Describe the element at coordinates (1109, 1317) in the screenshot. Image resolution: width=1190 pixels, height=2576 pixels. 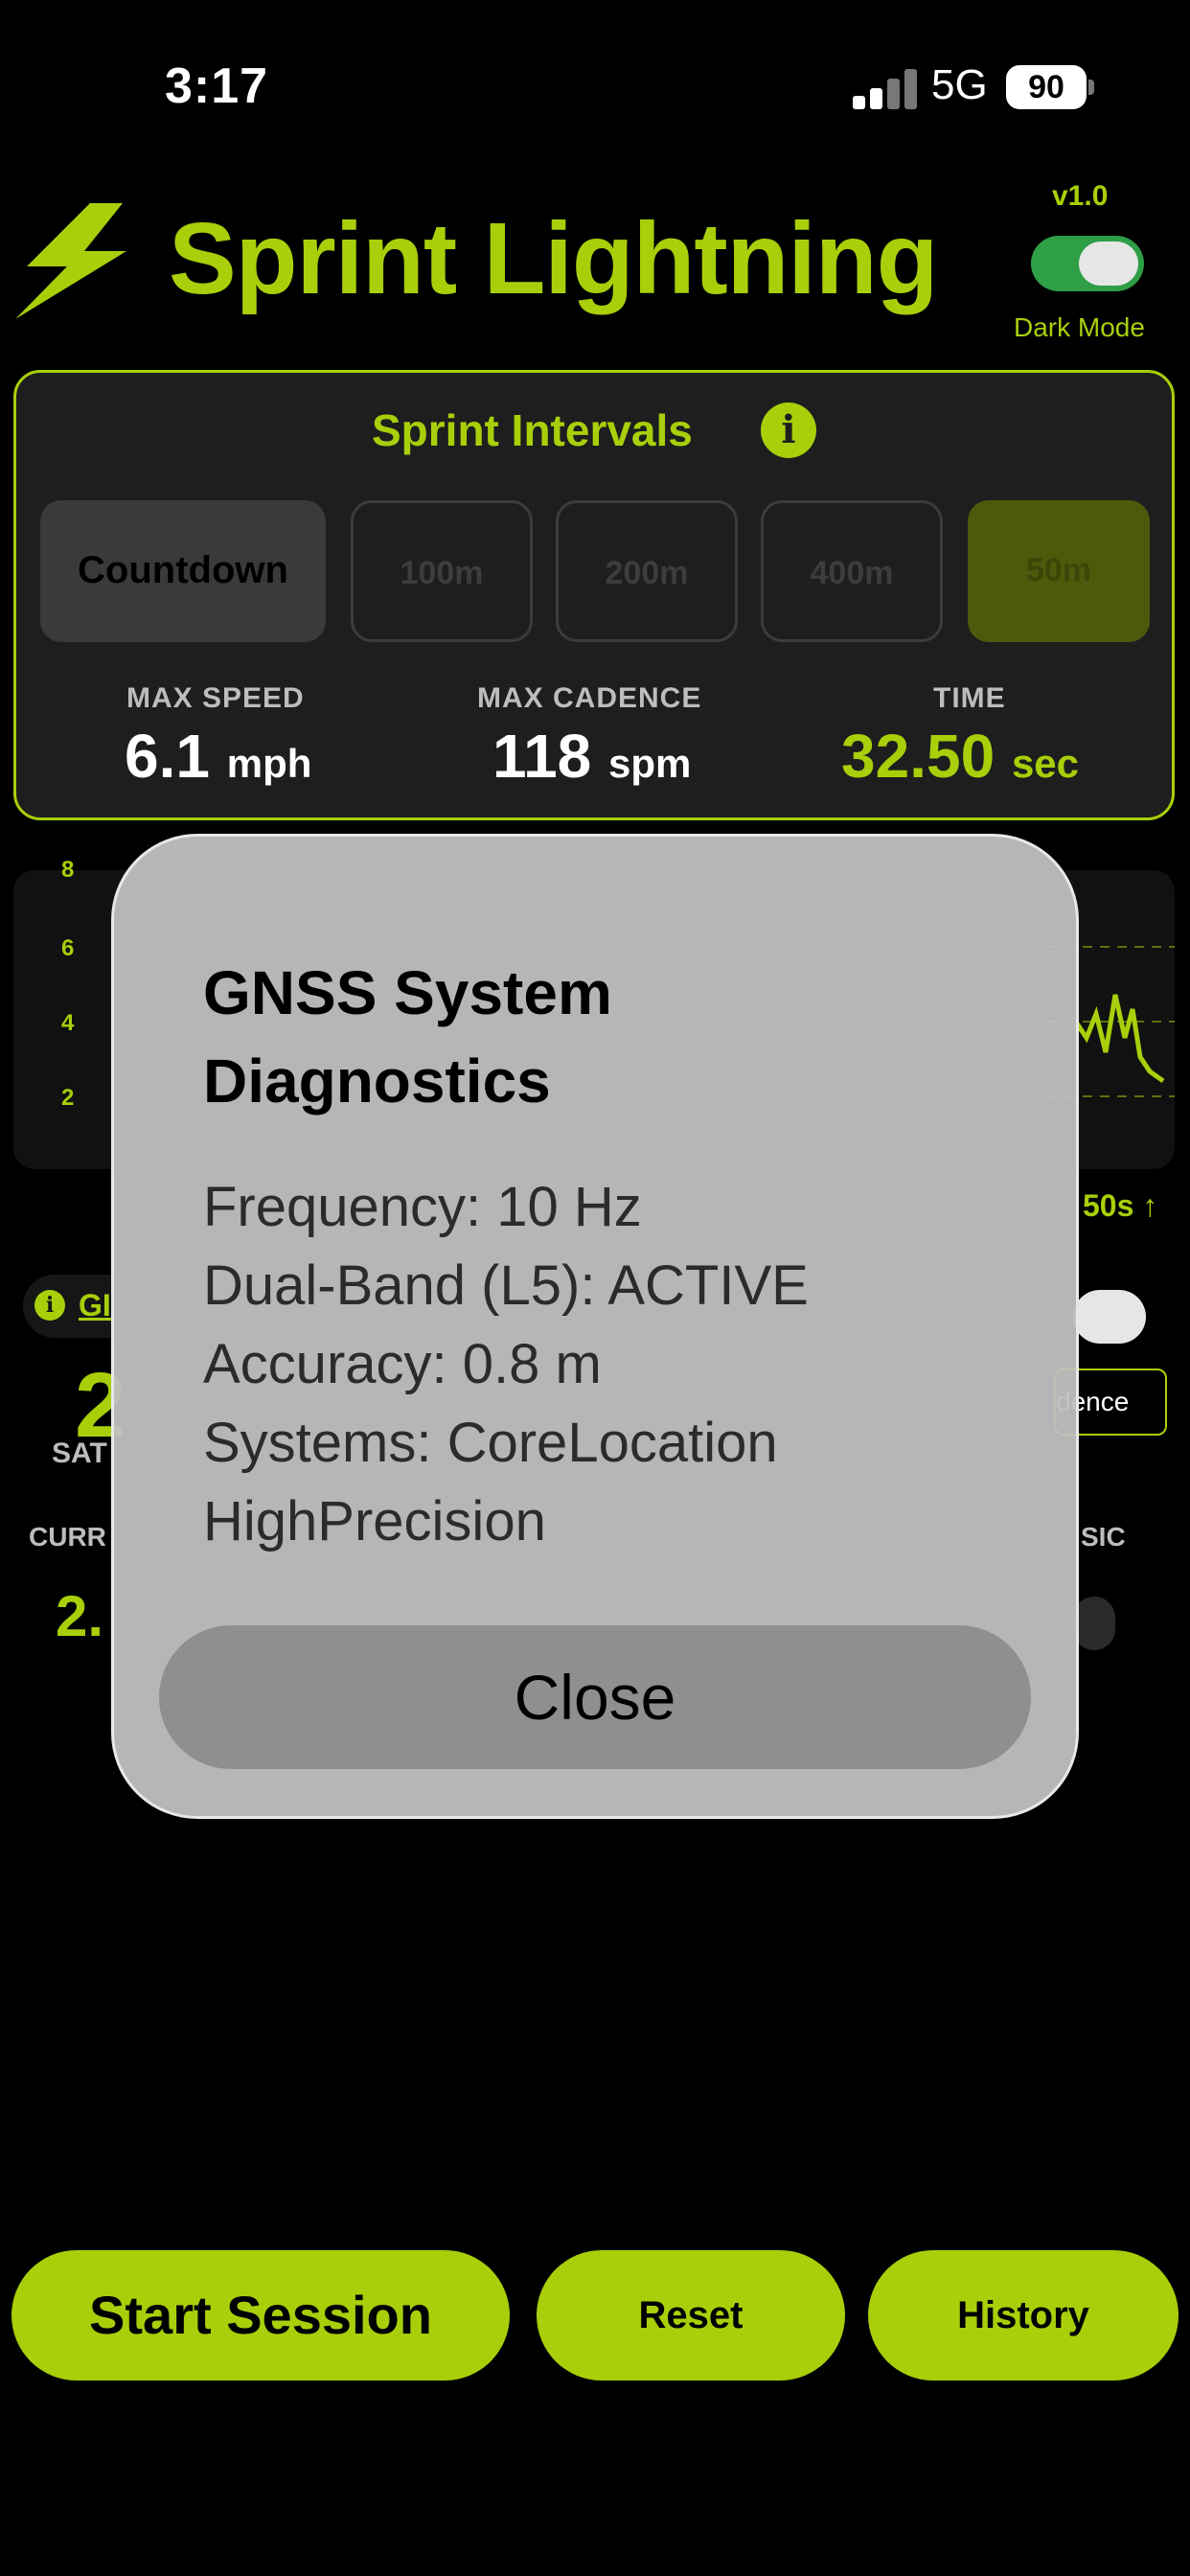
I see `settings-toggle` at that location.